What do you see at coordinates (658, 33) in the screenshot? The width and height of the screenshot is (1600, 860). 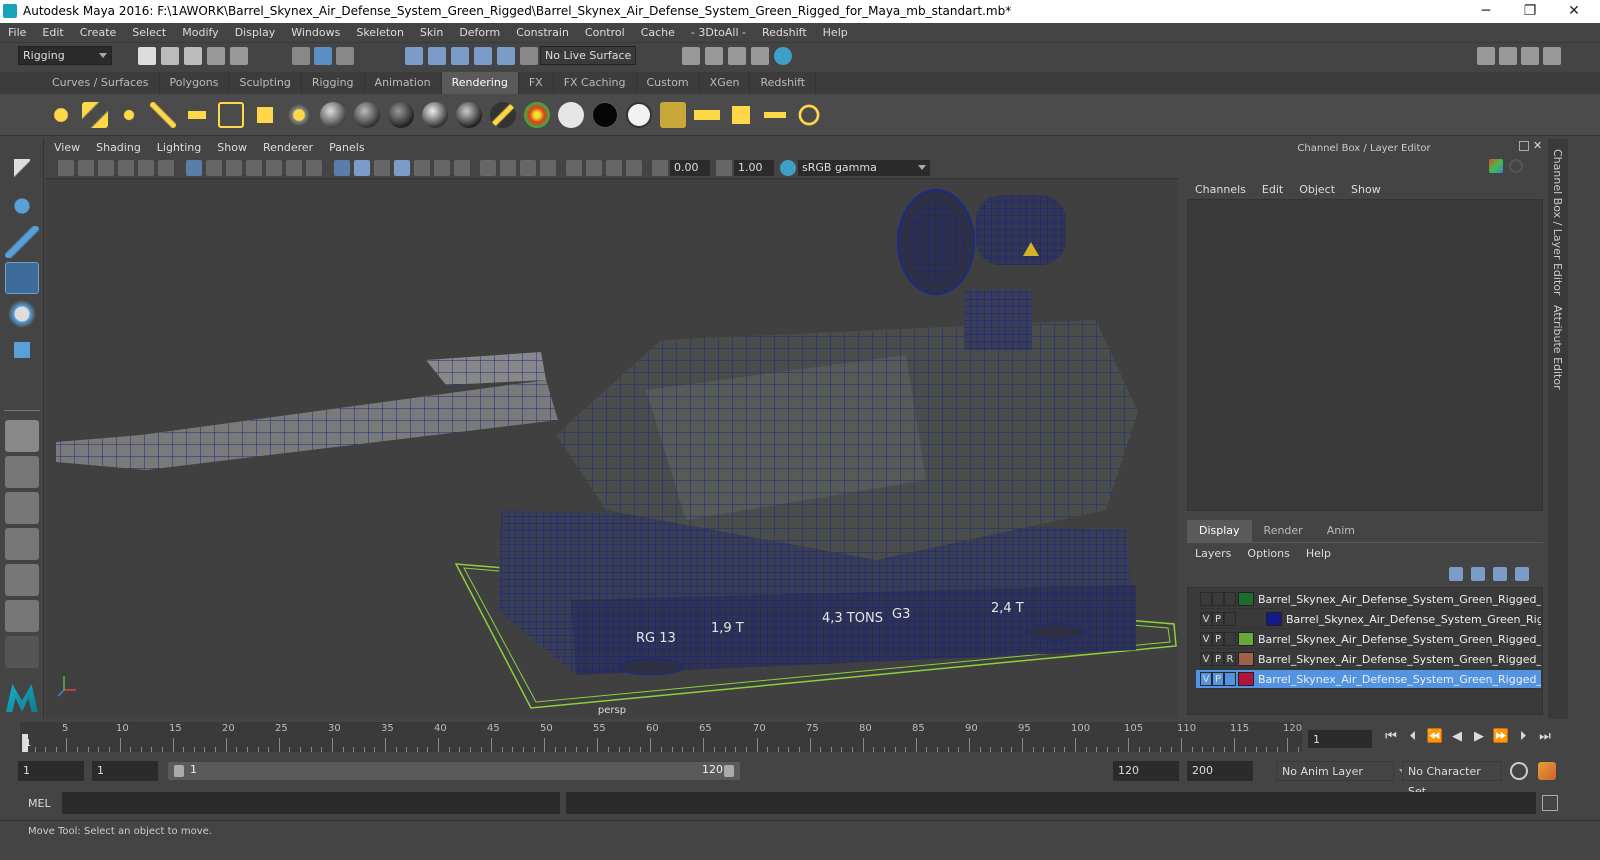 I see `menu-cache: Cache` at bounding box center [658, 33].